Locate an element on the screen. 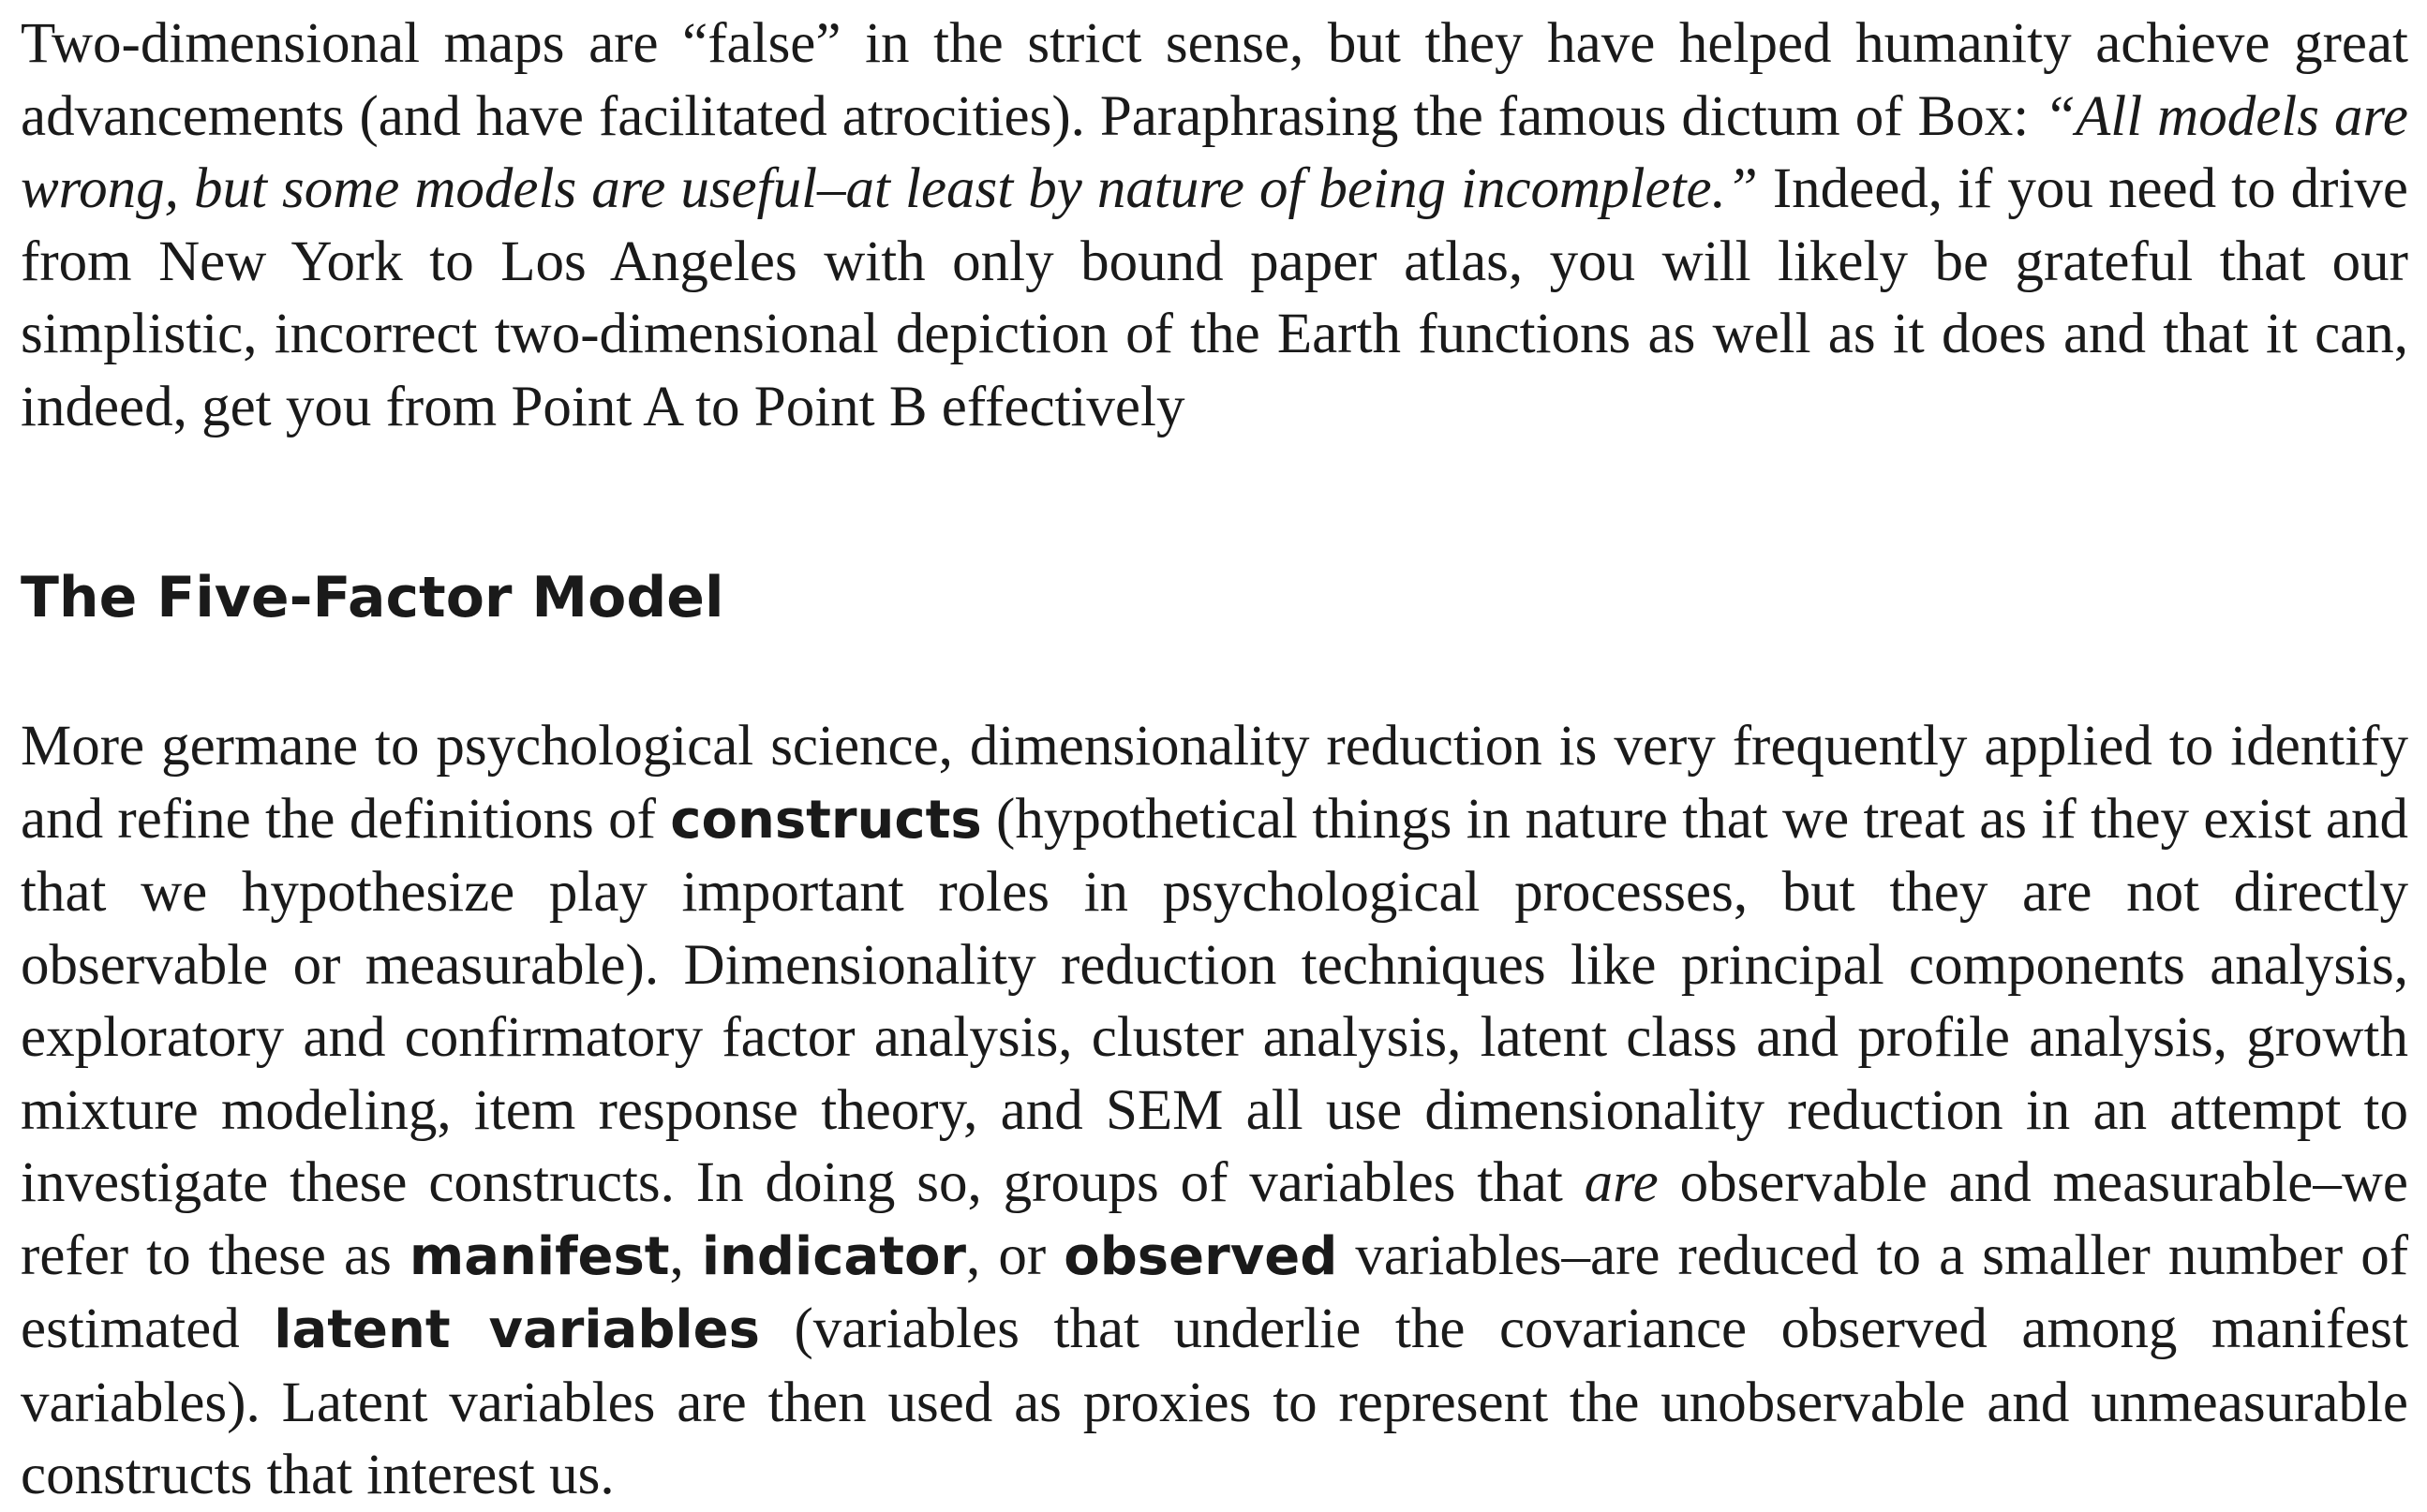 The image size is (2427, 1512). paragraph-text: , is located at coordinates (686, 1255).